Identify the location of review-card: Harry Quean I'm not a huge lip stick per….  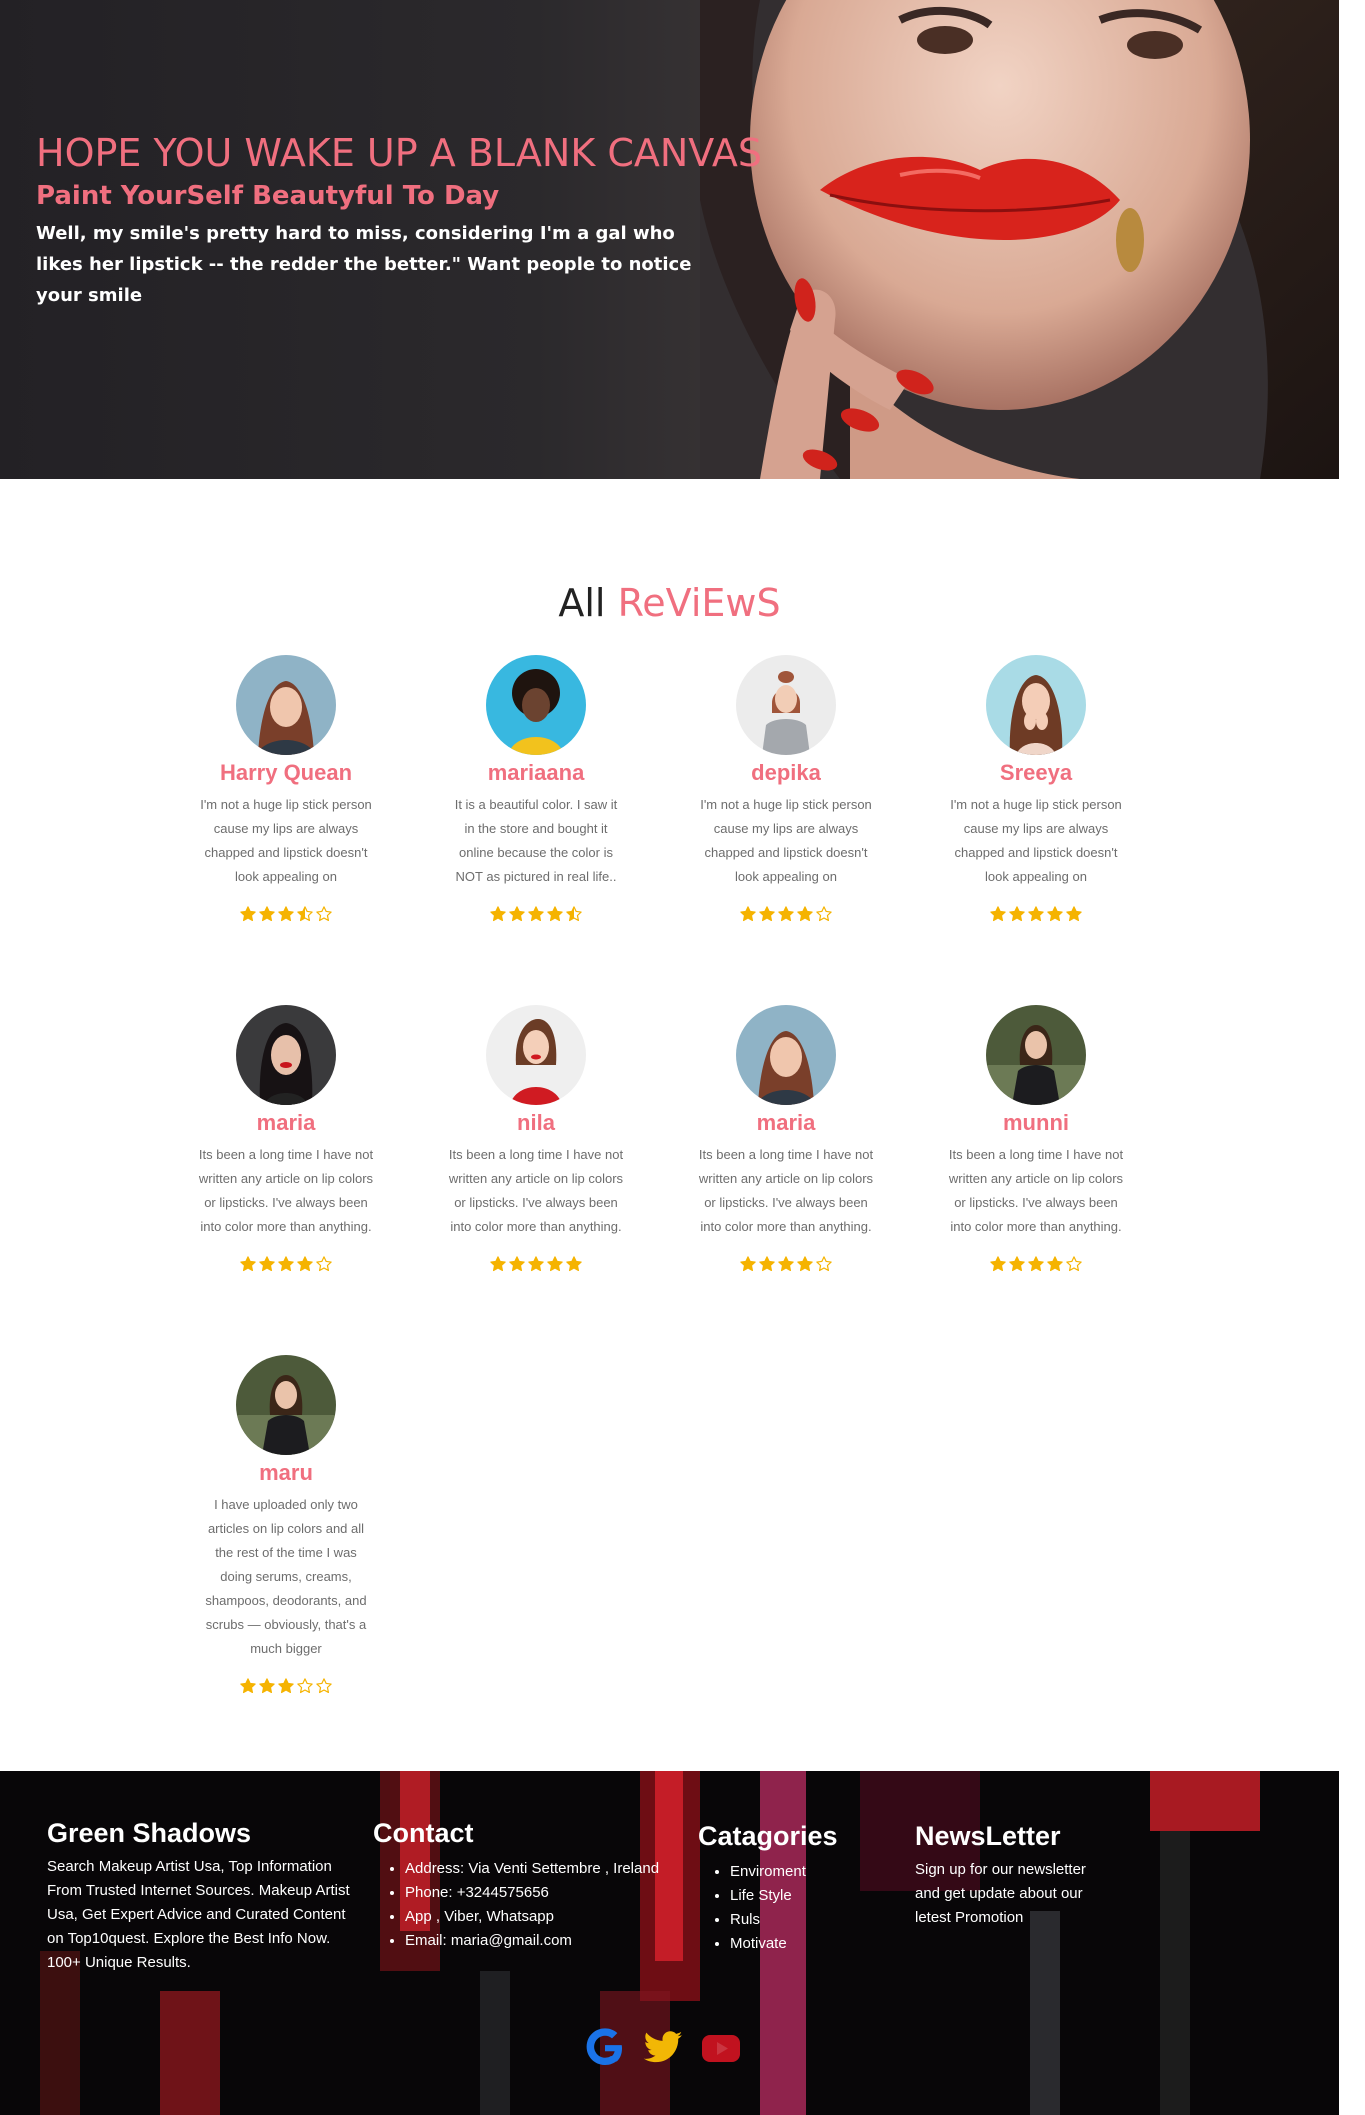
(286, 790).